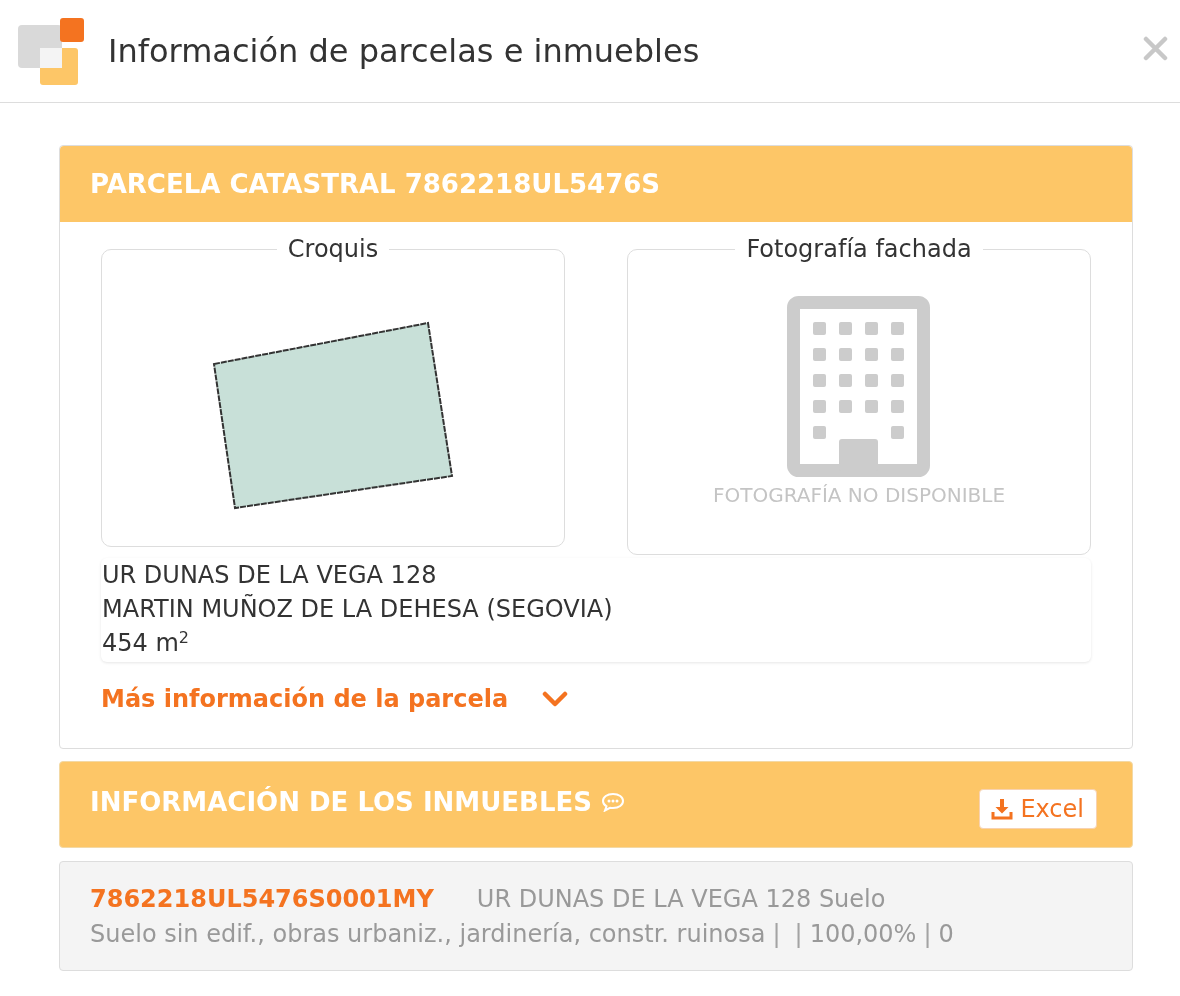 The height and width of the screenshot is (996, 1180). I want to click on frame-legend: Fotografía fachada, so click(859, 249).